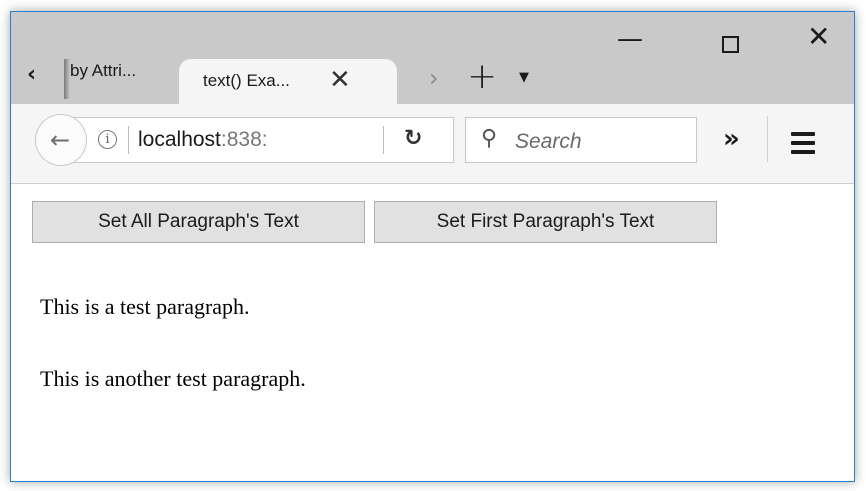  What do you see at coordinates (548, 142) in the screenshot?
I see `search-placeholder: Search` at bounding box center [548, 142].